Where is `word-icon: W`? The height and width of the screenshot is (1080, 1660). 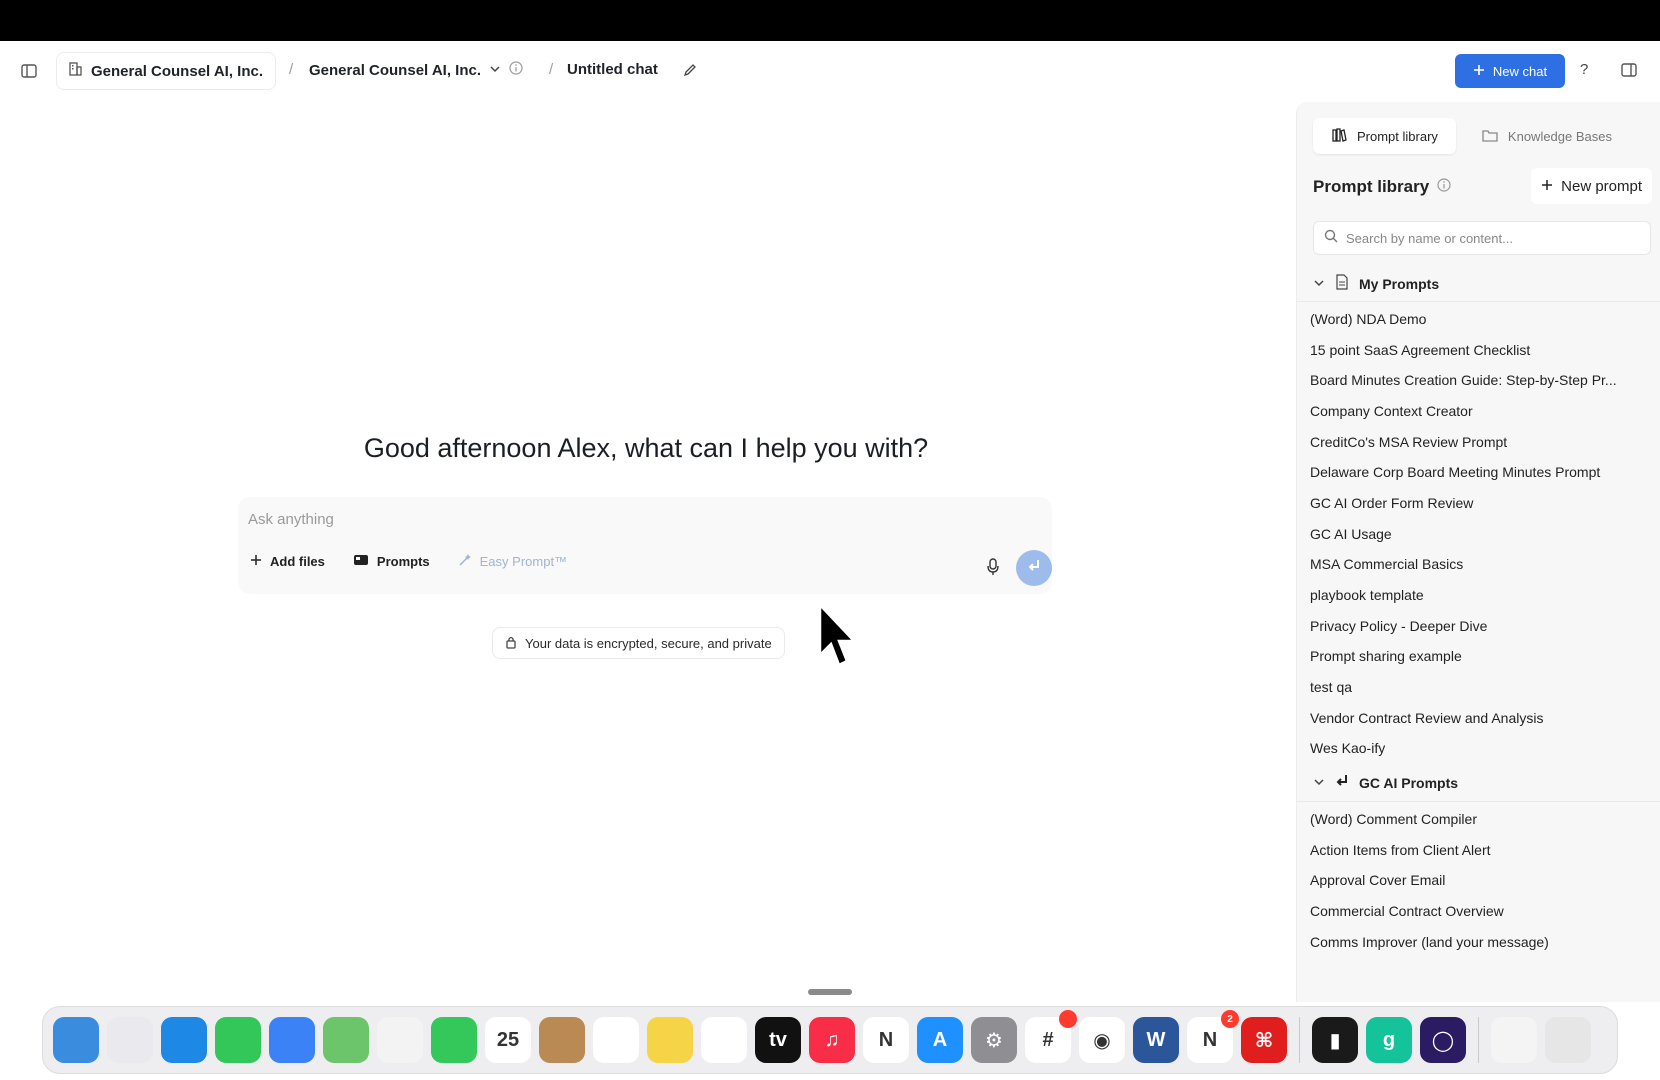
word-icon: W is located at coordinates (1156, 1040).